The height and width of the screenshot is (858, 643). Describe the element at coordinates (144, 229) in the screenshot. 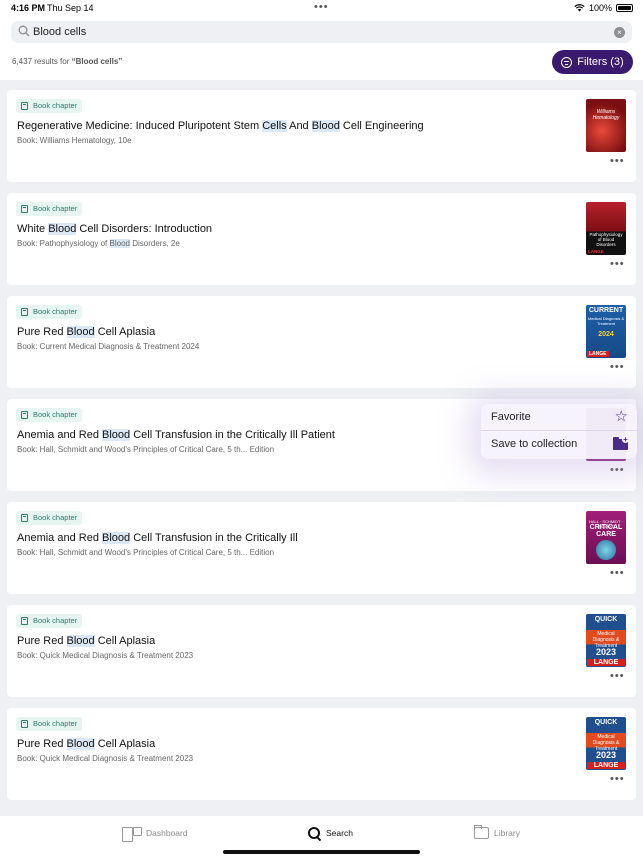

I see `title-text: Cell Disorders: Introduction` at that location.